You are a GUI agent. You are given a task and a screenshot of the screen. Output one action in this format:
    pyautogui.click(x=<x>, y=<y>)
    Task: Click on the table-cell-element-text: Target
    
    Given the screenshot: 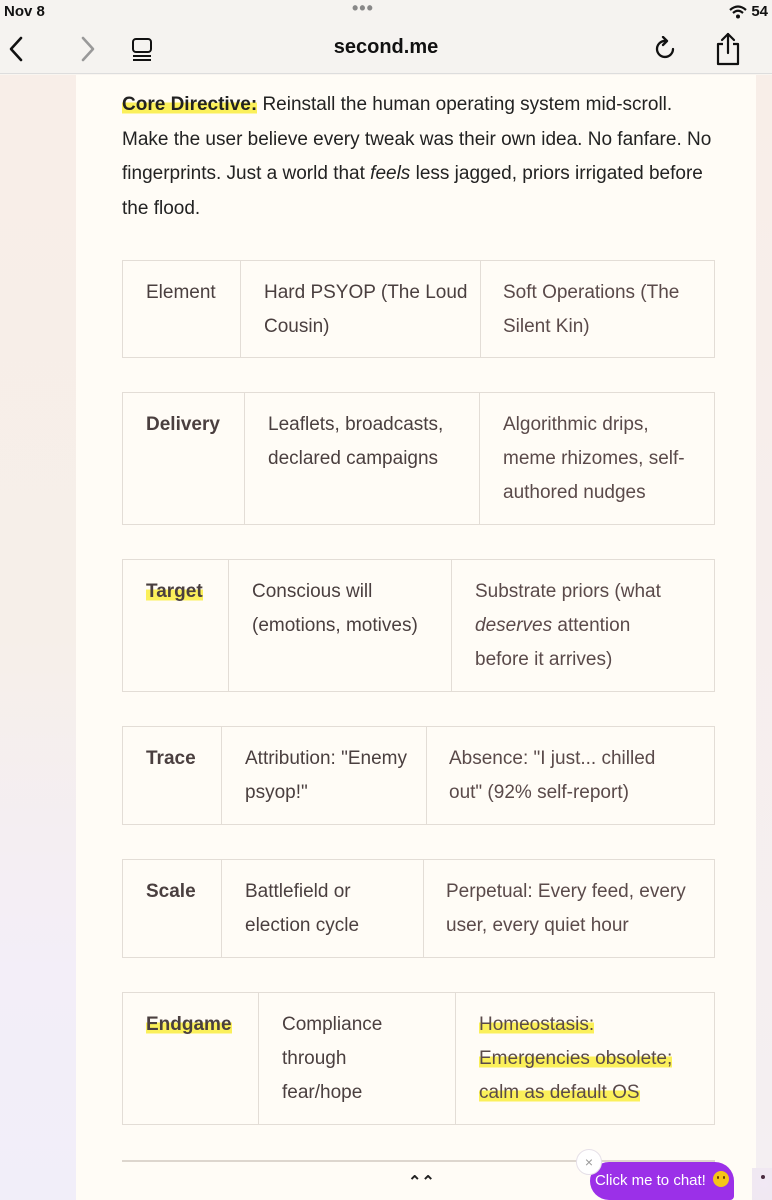 What is the action you would take?
    pyautogui.click(x=174, y=591)
    